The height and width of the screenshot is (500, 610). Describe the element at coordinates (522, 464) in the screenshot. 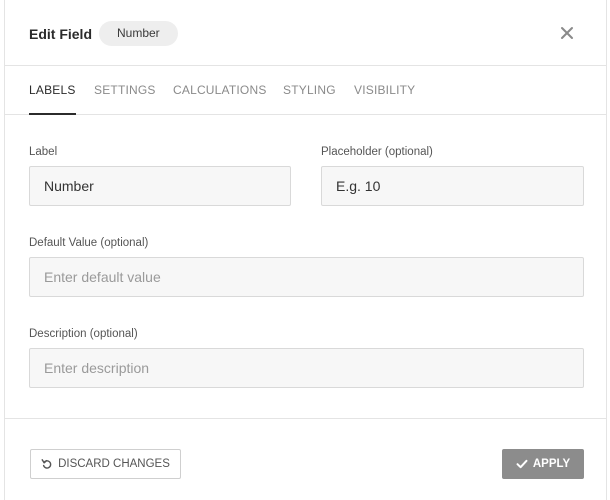

I see `check-icon` at that location.